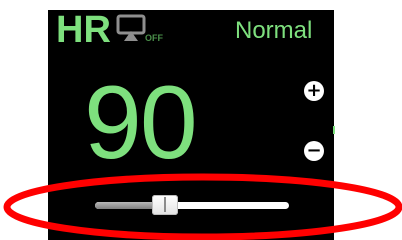 The width and height of the screenshot is (402, 240). Describe the element at coordinates (164, 205) in the screenshot. I see `slider-thumb` at that location.